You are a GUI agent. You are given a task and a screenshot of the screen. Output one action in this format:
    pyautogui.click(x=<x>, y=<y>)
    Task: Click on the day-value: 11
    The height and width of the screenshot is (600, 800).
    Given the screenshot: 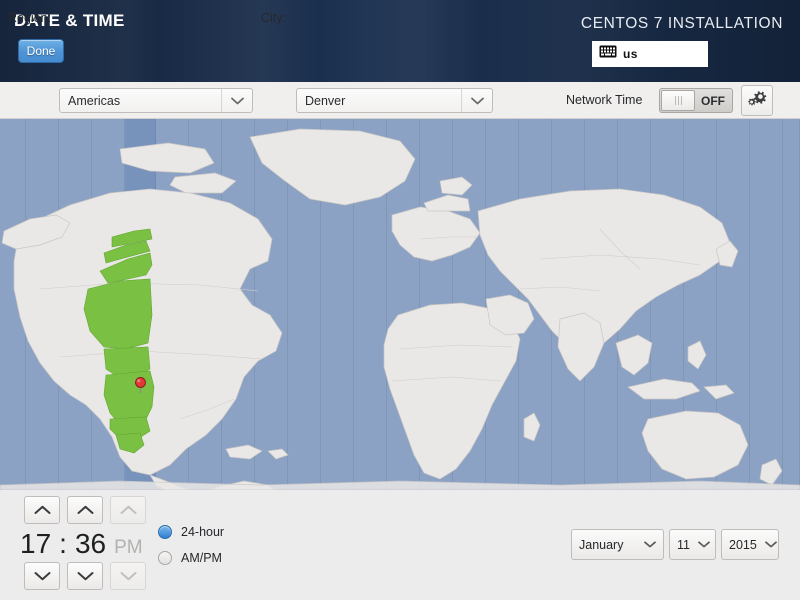 What is the action you would take?
    pyautogui.click(x=683, y=544)
    